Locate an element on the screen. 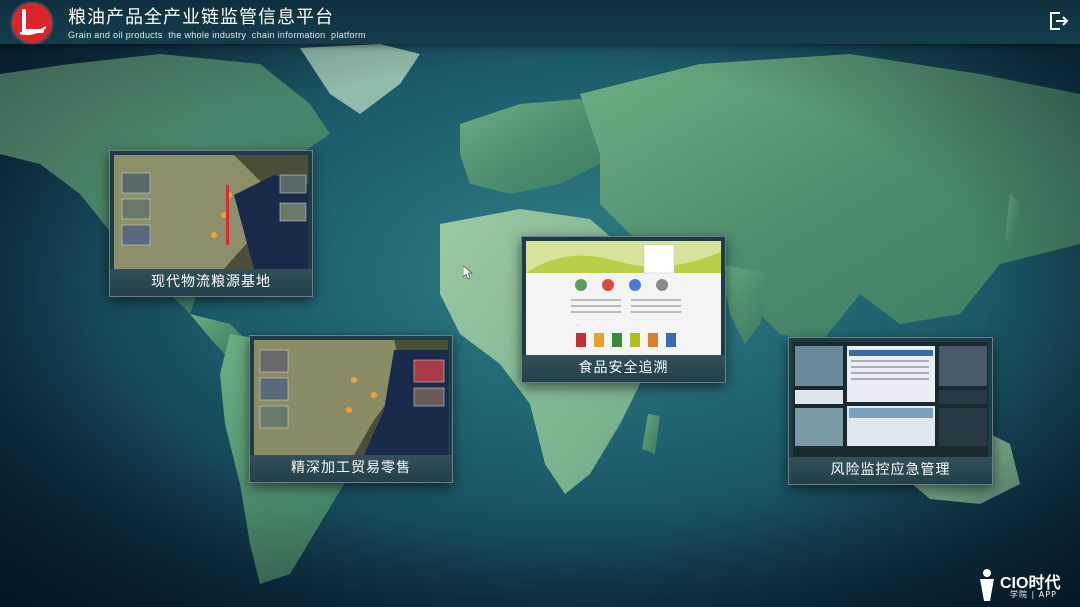 The width and height of the screenshot is (1080, 607). card-label: 现代物流粮源基地 is located at coordinates (211, 282).